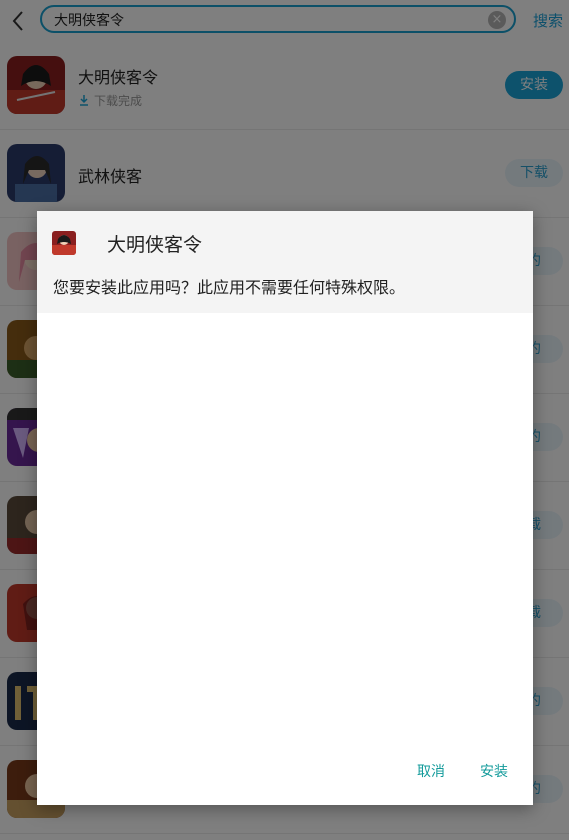 The height and width of the screenshot is (840, 569). What do you see at coordinates (64, 243) in the screenshot?
I see `app-icon` at bounding box center [64, 243].